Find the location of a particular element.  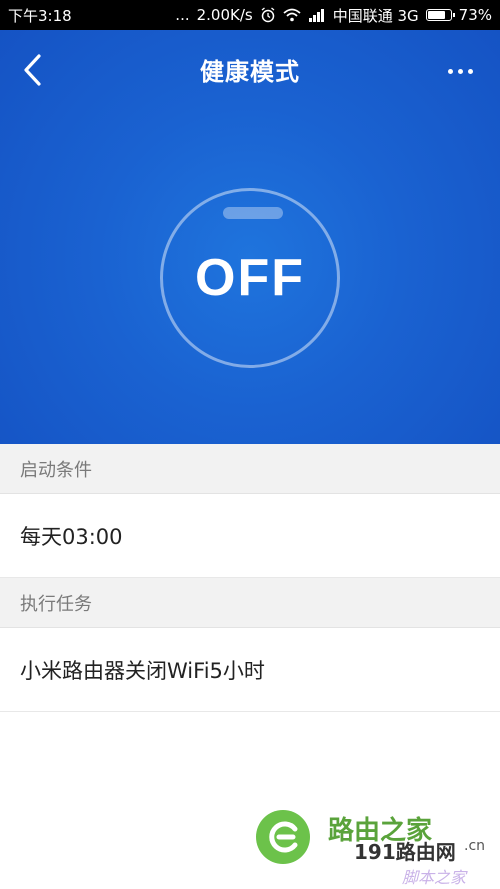

watermark-logo-icon is located at coordinates (283, 837).